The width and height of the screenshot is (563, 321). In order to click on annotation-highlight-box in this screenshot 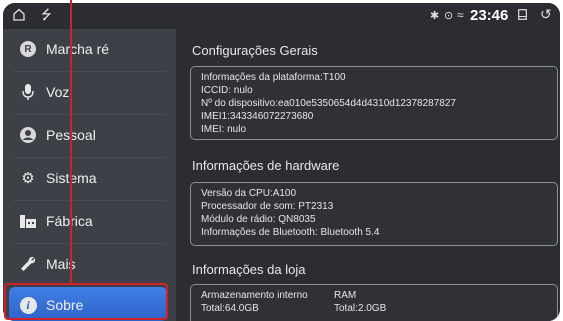, I will do `click(86, 301)`.